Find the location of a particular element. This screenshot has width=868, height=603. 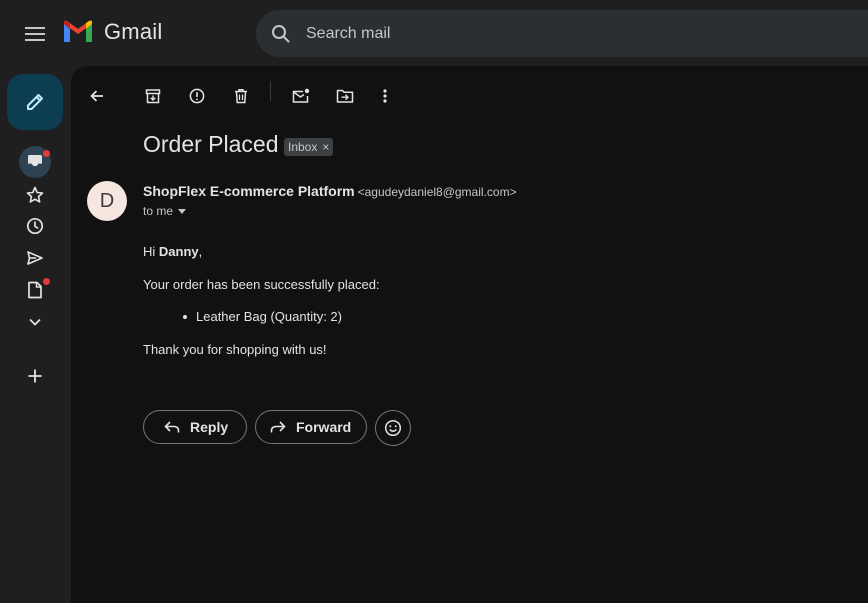

pencil-icon is located at coordinates (35, 102).